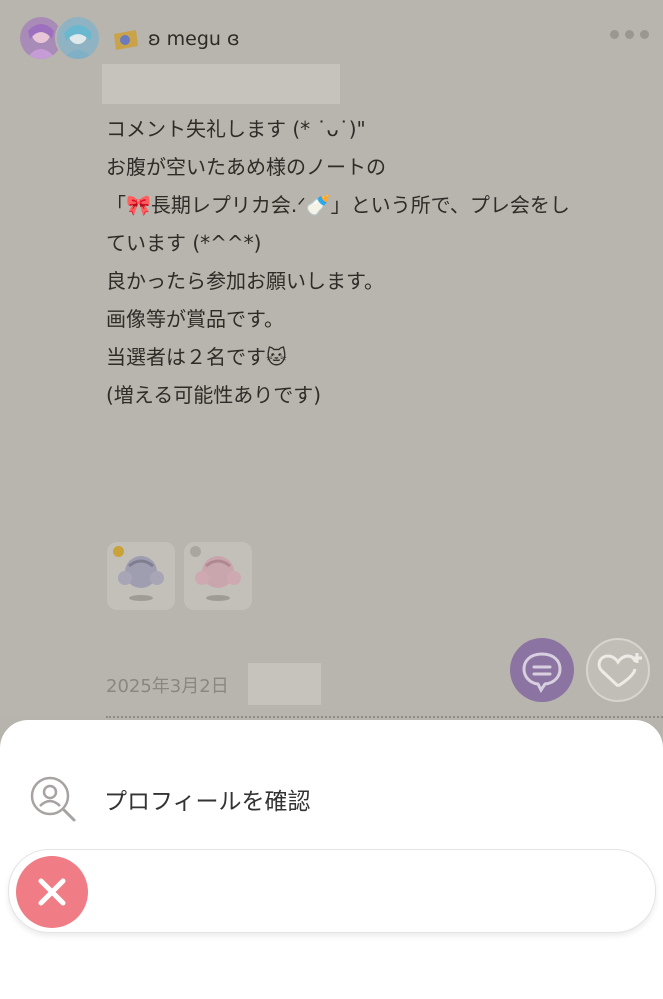 Image resolution: width=663 pixels, height=999 pixels. What do you see at coordinates (194, 39) in the screenshot?
I see `username: ʚ megu ɞ` at bounding box center [194, 39].